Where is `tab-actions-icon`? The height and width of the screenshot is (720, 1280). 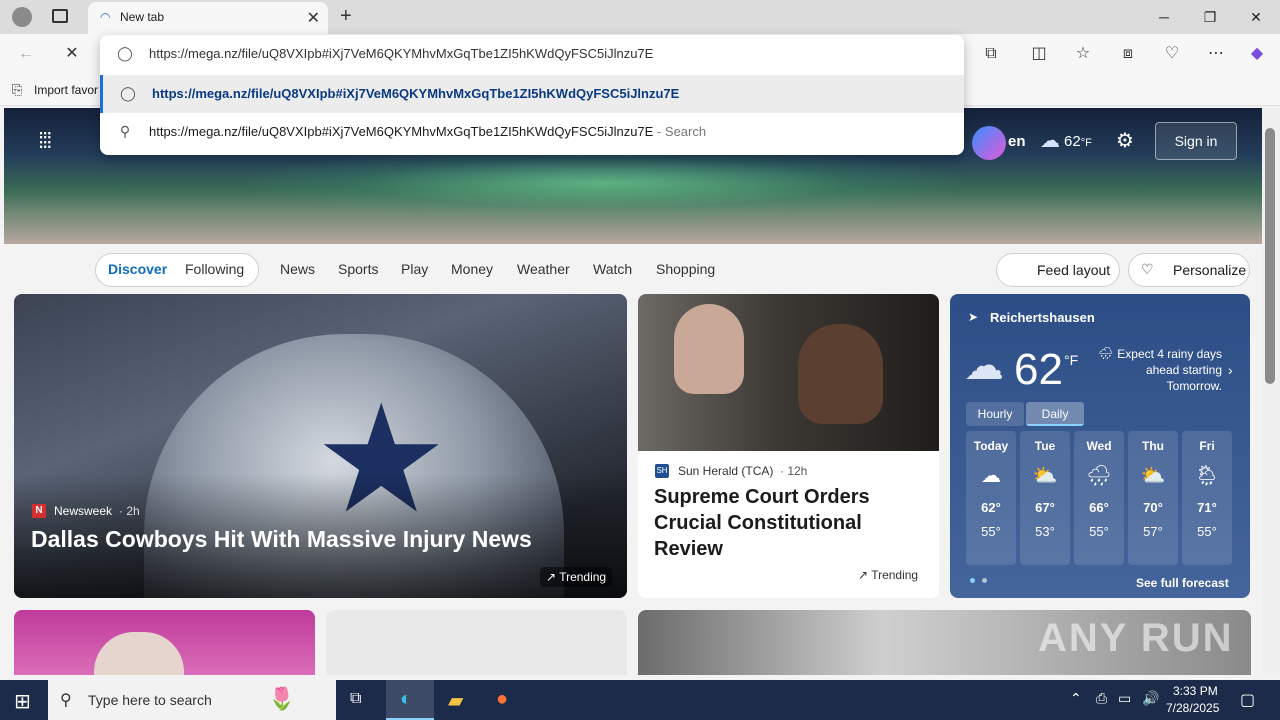 tab-actions-icon is located at coordinates (60, 16).